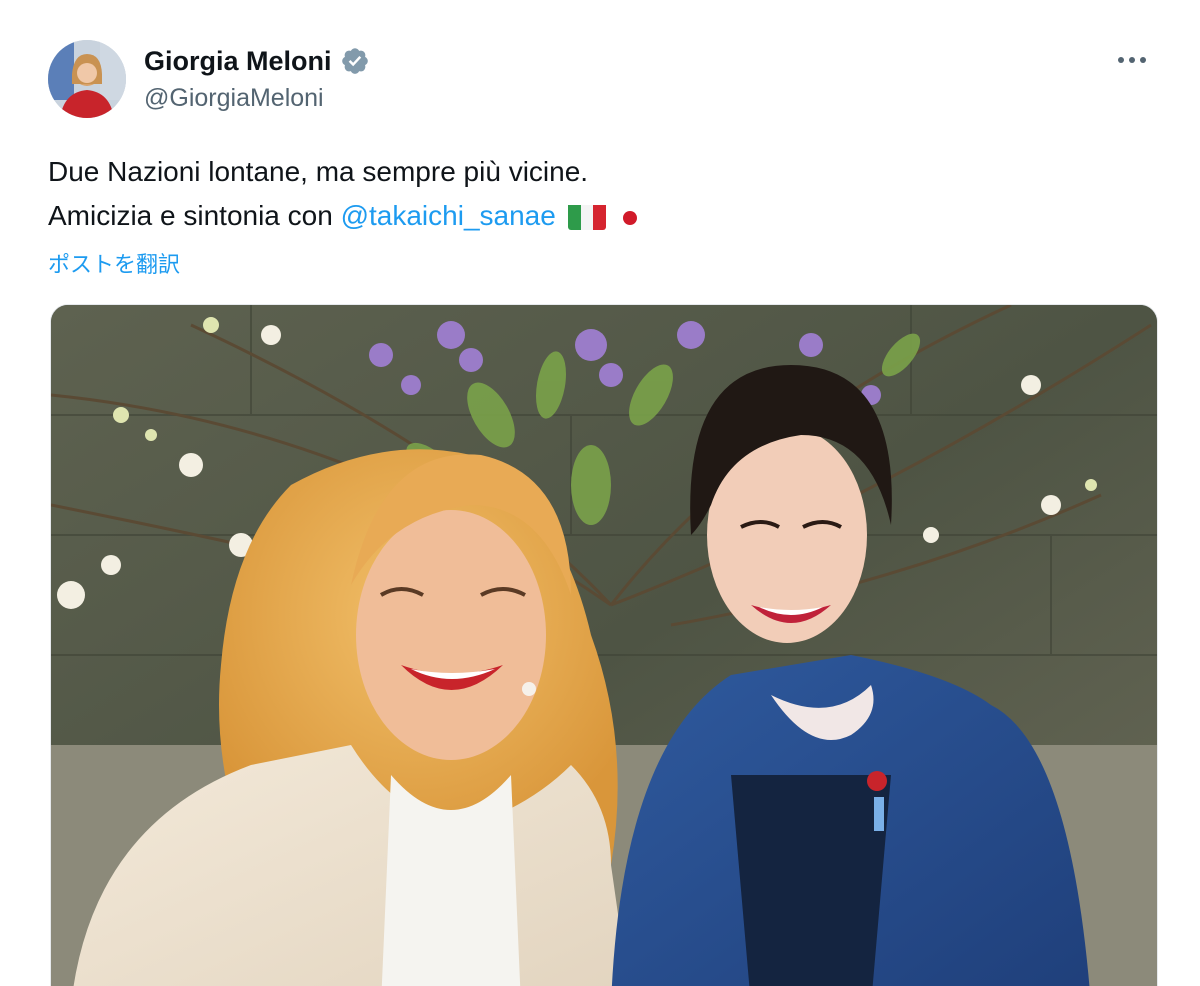  What do you see at coordinates (355, 61) in the screenshot?
I see `verified-badge-icon` at bounding box center [355, 61].